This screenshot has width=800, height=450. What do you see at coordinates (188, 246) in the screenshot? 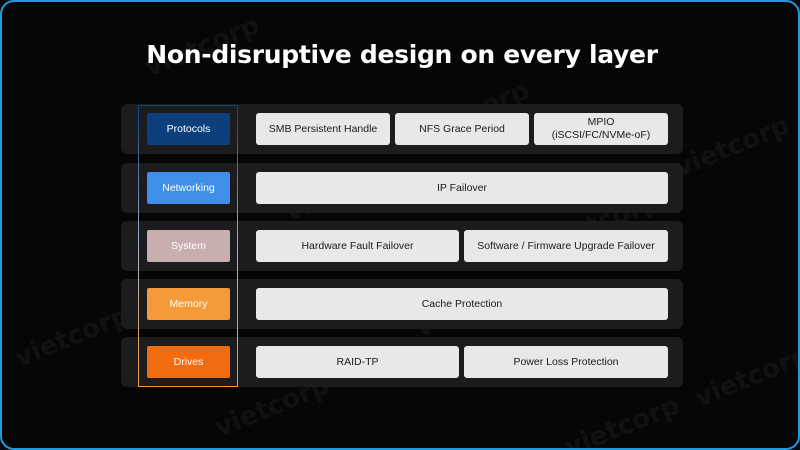
I see `layer-label-system: System` at bounding box center [188, 246].